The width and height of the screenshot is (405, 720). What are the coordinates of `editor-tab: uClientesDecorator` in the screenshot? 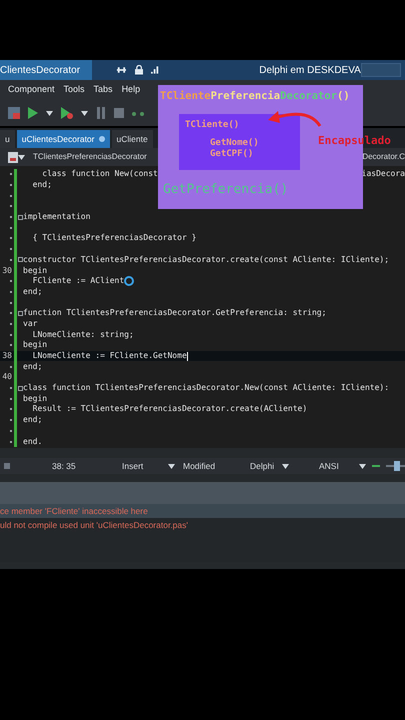 It's located at (63, 139).